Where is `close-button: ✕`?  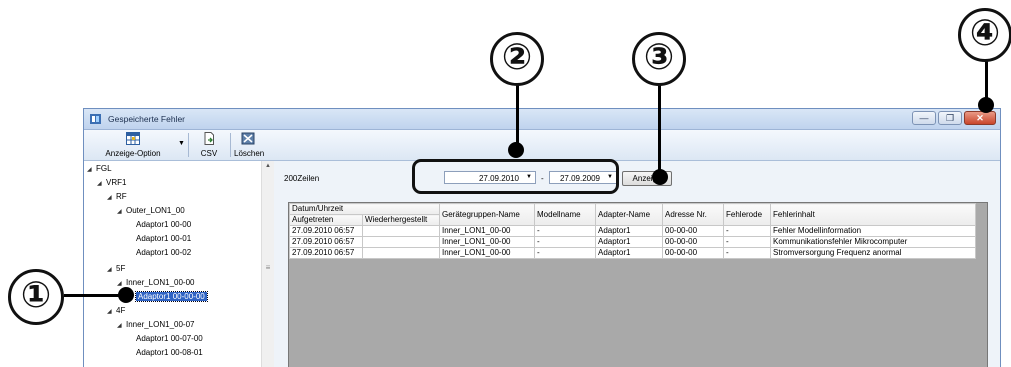
close-button: ✕ is located at coordinates (980, 118).